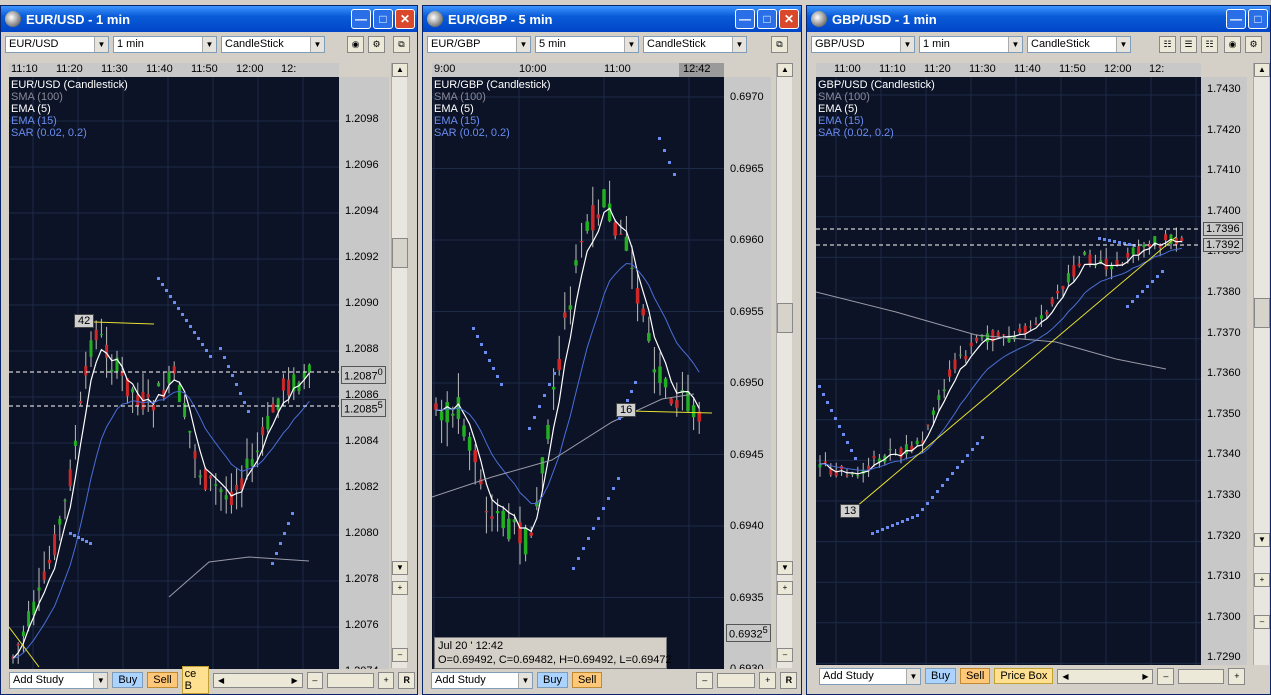  What do you see at coordinates (1188, 44) in the screenshot?
I see `layout-rows-icon: ☰` at bounding box center [1188, 44].